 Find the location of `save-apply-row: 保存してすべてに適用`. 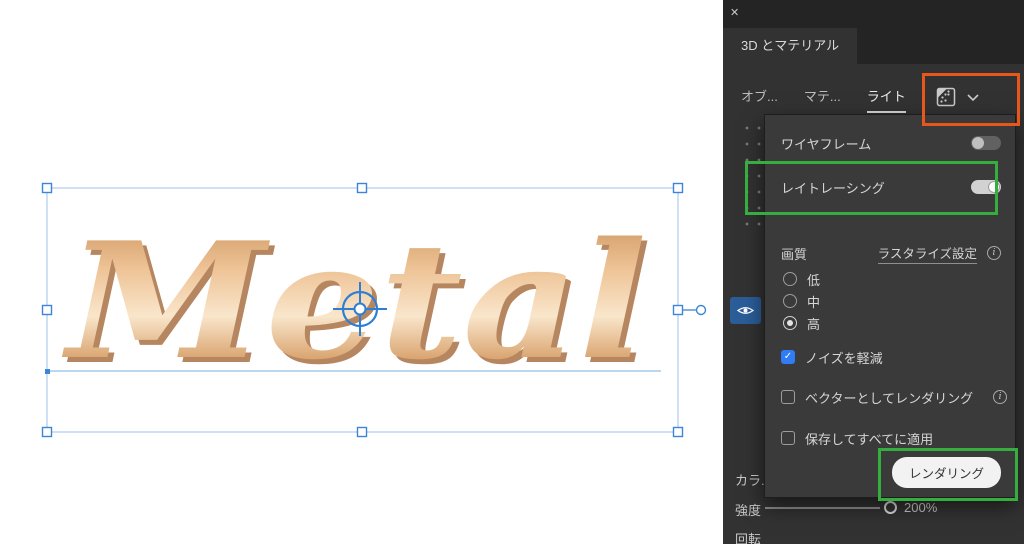

save-apply-row: 保存してすべてに適用 is located at coordinates (891, 438).